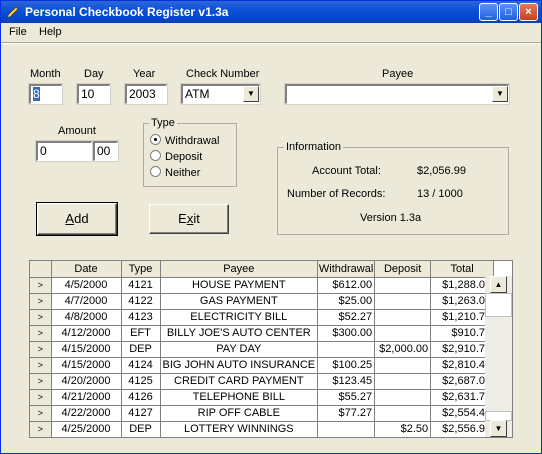 This screenshot has height=454, width=542. What do you see at coordinates (45, 94) in the screenshot?
I see `month-input: 8` at bounding box center [45, 94].